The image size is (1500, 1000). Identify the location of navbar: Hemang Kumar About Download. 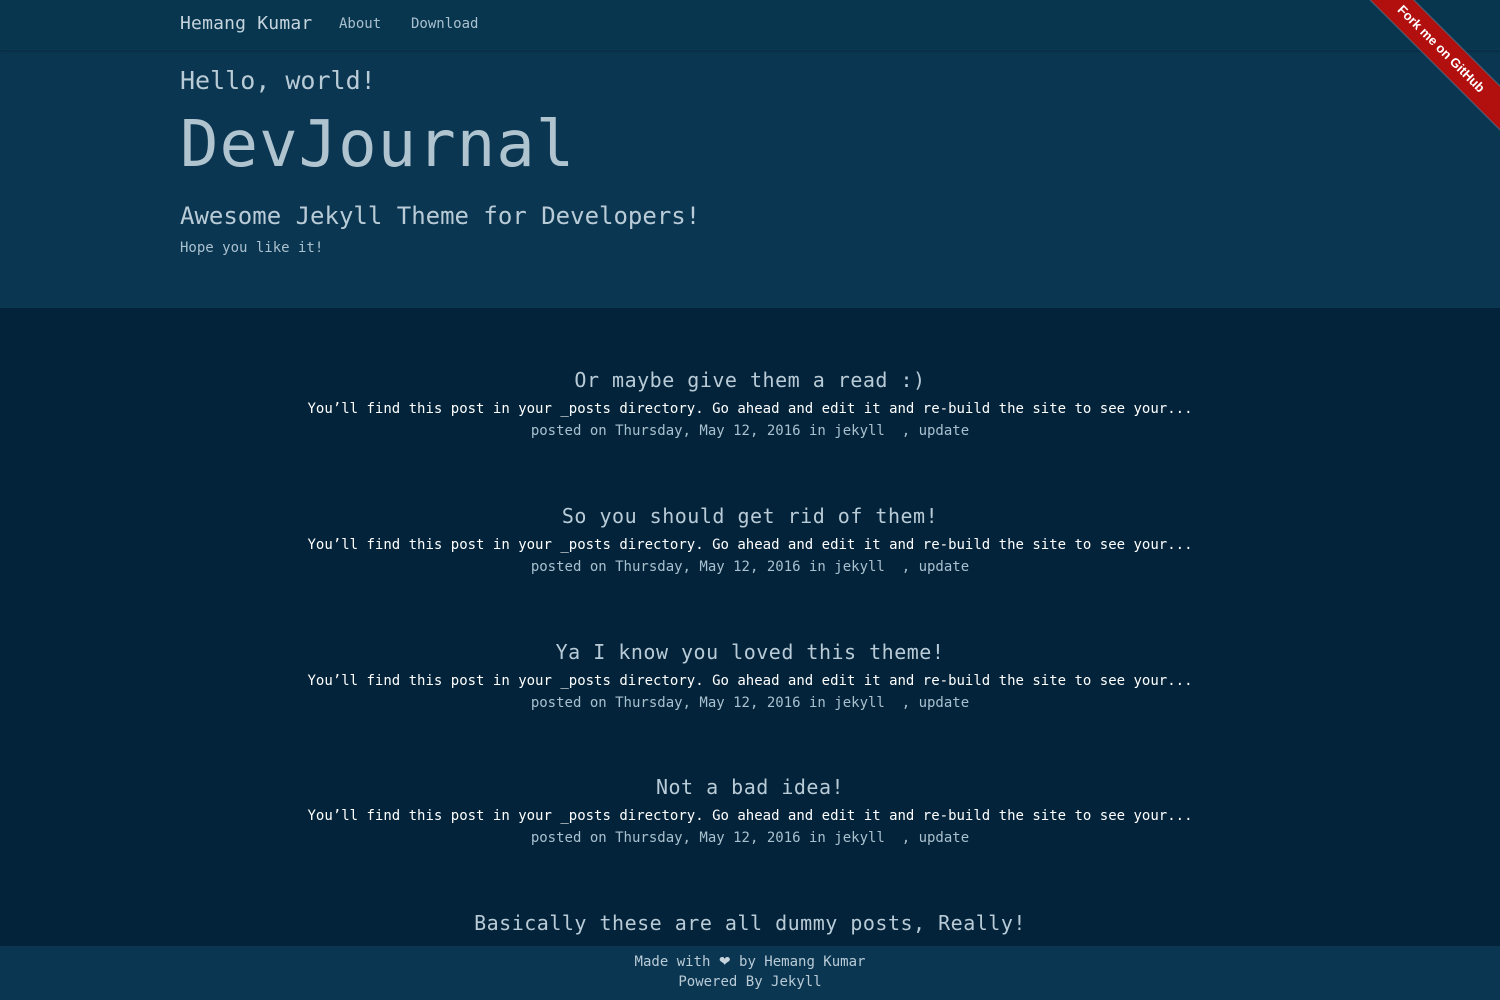
(750, 25).